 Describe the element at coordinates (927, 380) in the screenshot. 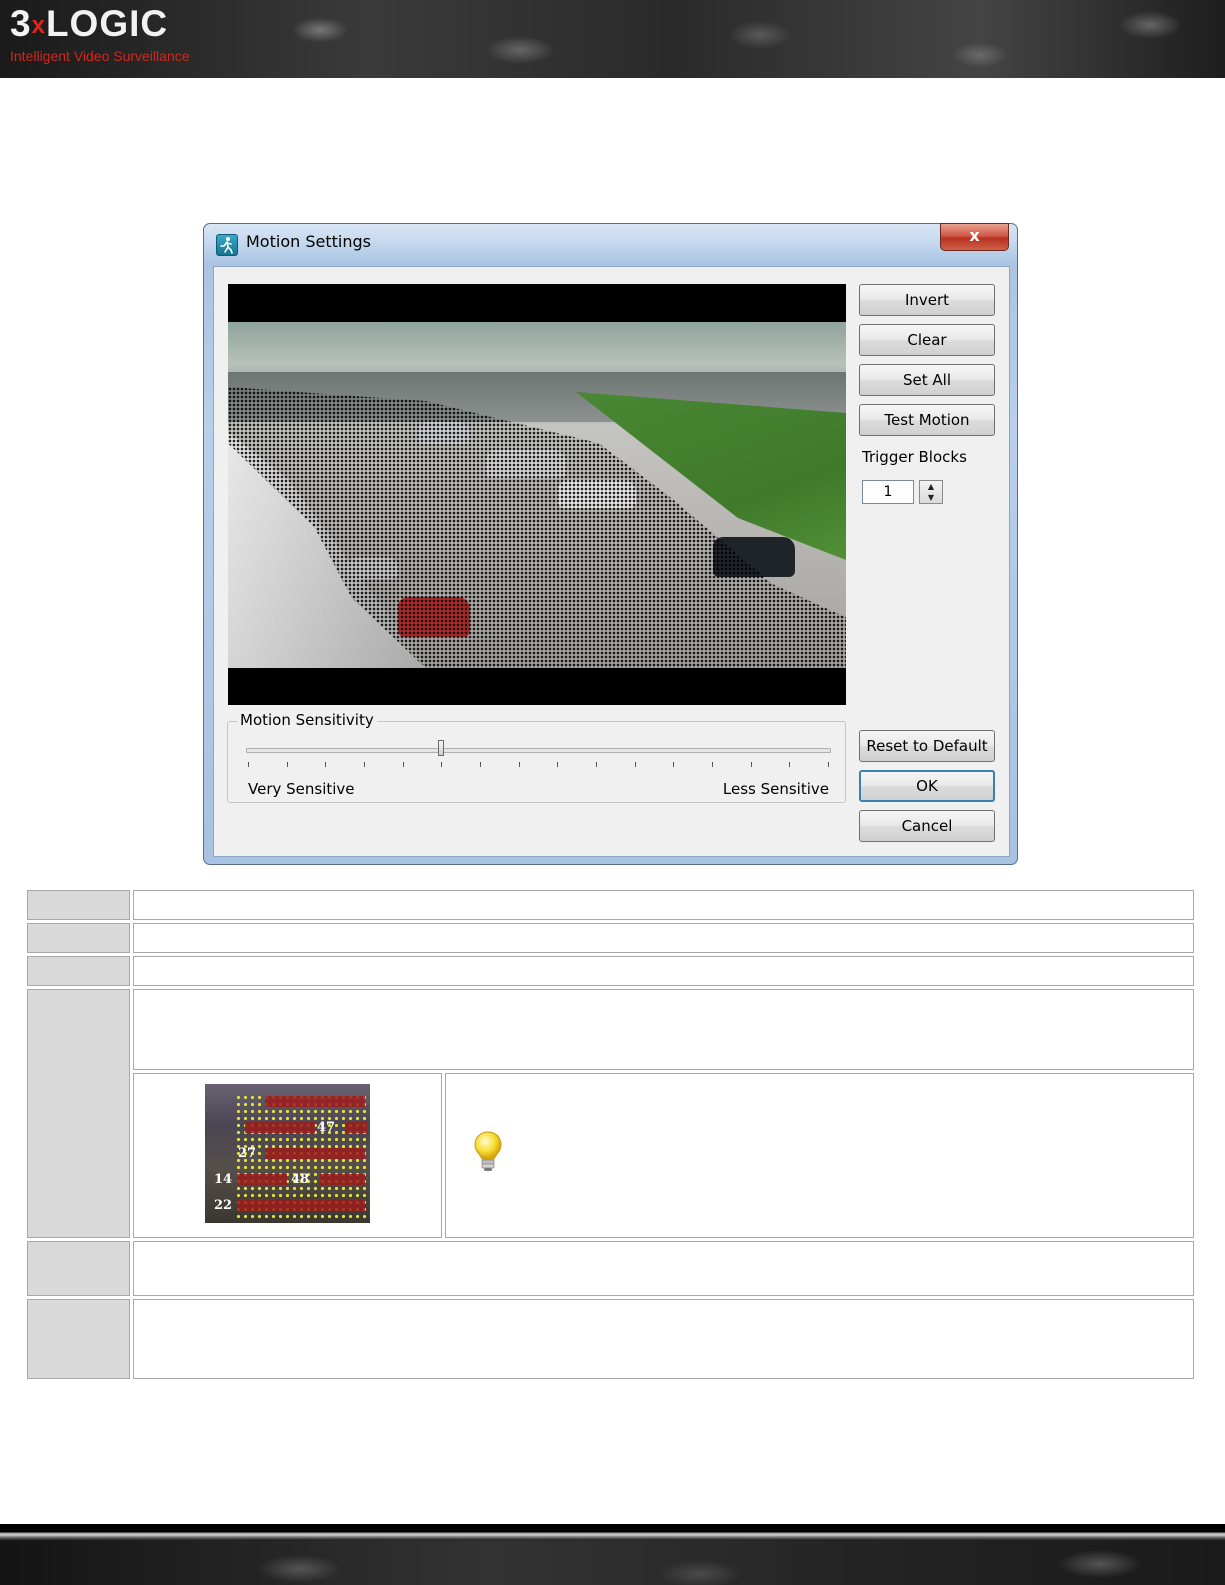

I see `set-all-button: Set All` at that location.